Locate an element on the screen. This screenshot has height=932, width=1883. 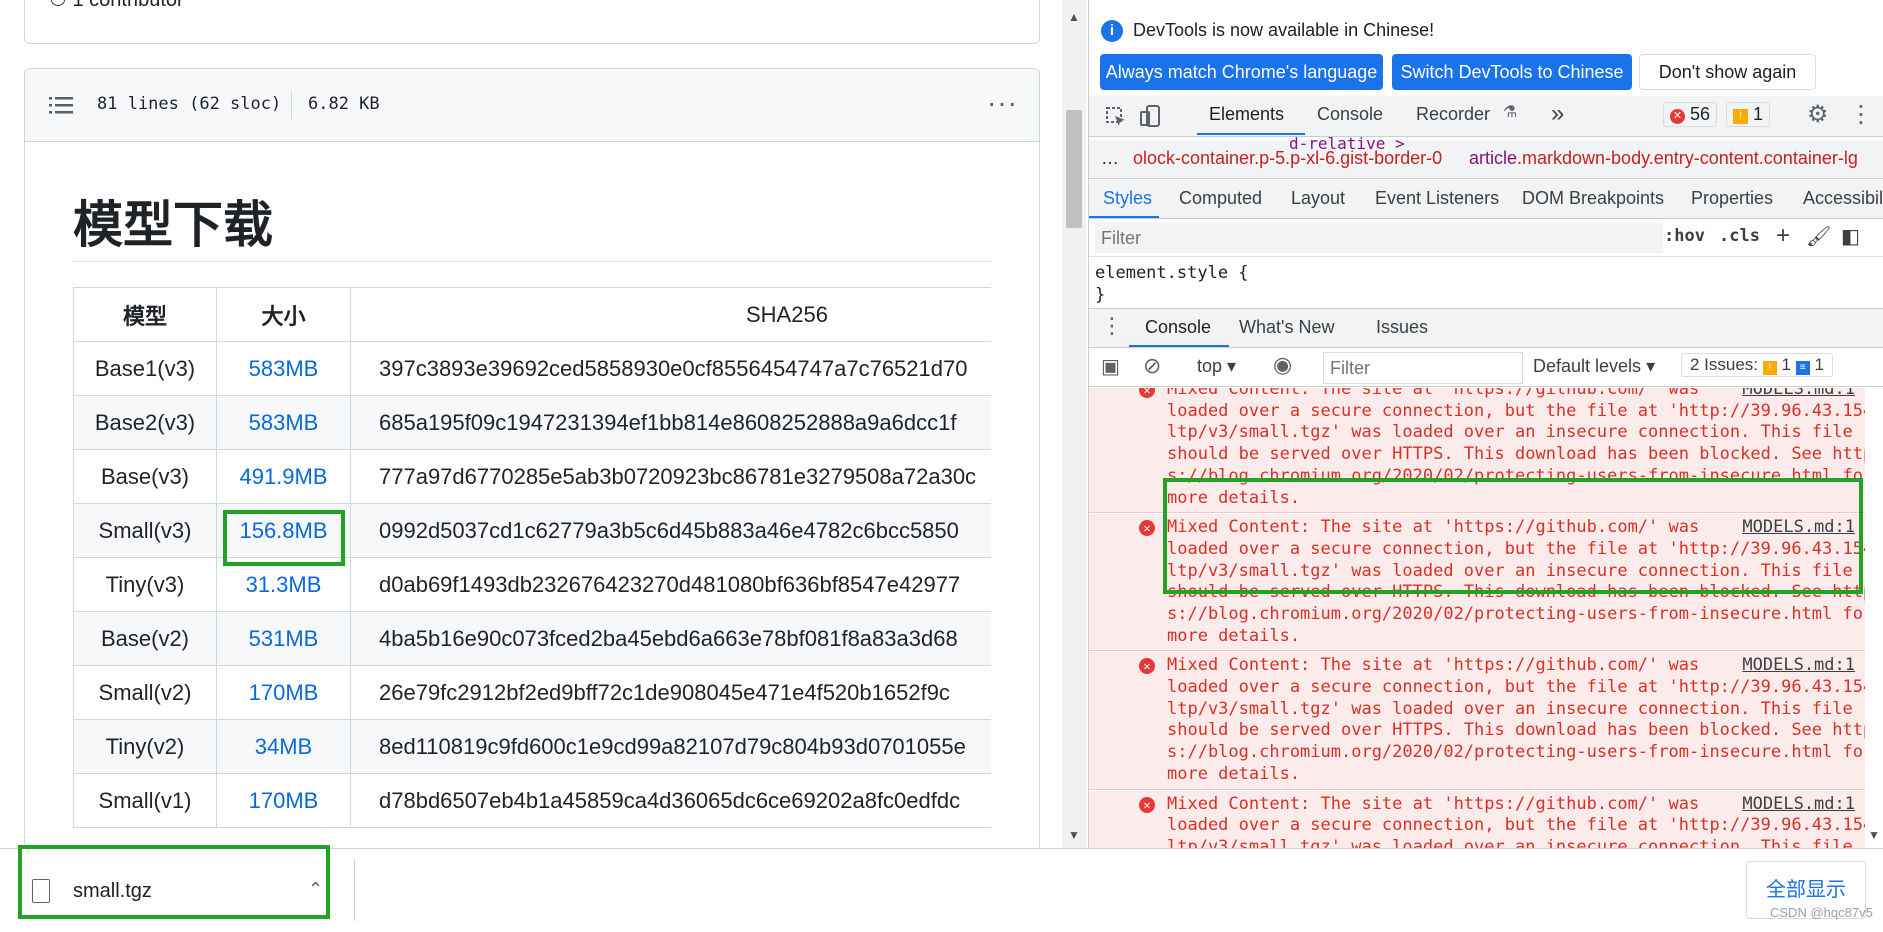
file-header: 81 lines (62 sloc) 6.82 KB ··· is located at coordinates (532, 105).